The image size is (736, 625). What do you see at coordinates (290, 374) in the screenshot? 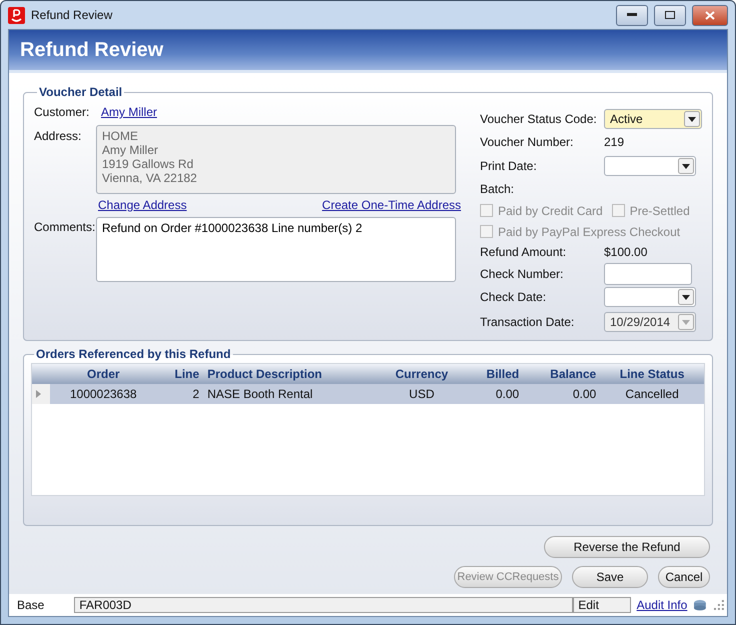
I see `column-header: Product Description` at bounding box center [290, 374].